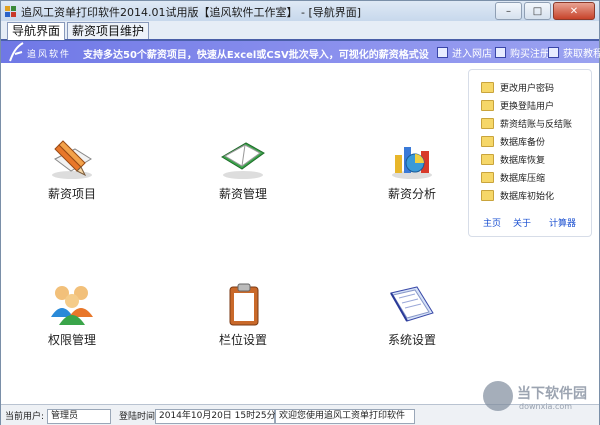  I want to click on menu-switch-user: 更换登陆用户, so click(517, 105).